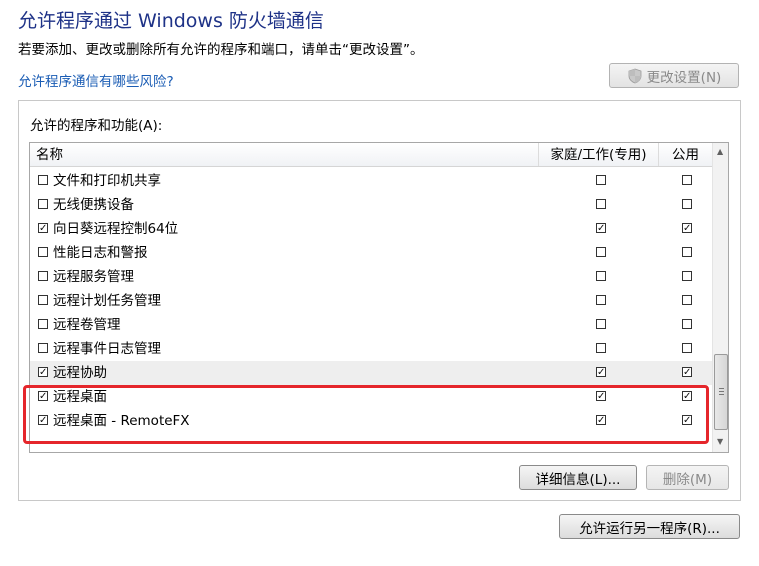 This screenshot has height=566, width=759. Describe the element at coordinates (107, 349) in the screenshot. I see `program-name: 远程事件日志管理` at that location.